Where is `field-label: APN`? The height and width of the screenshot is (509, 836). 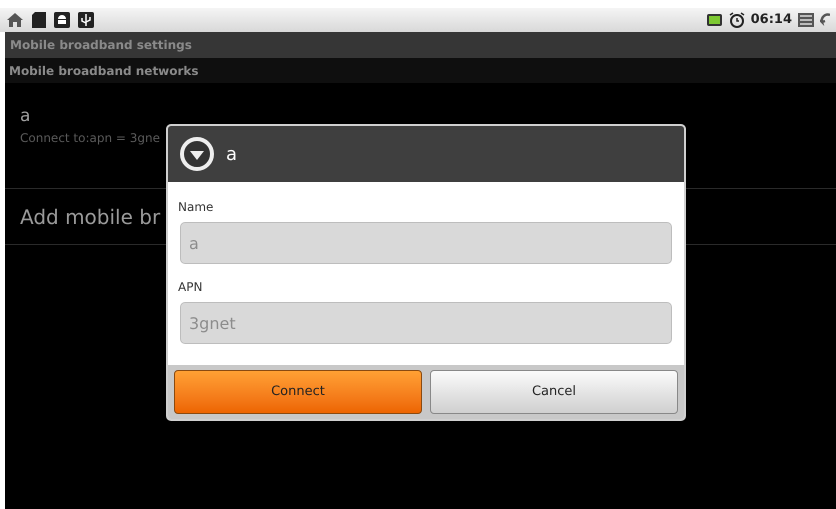 field-label: APN is located at coordinates (191, 287).